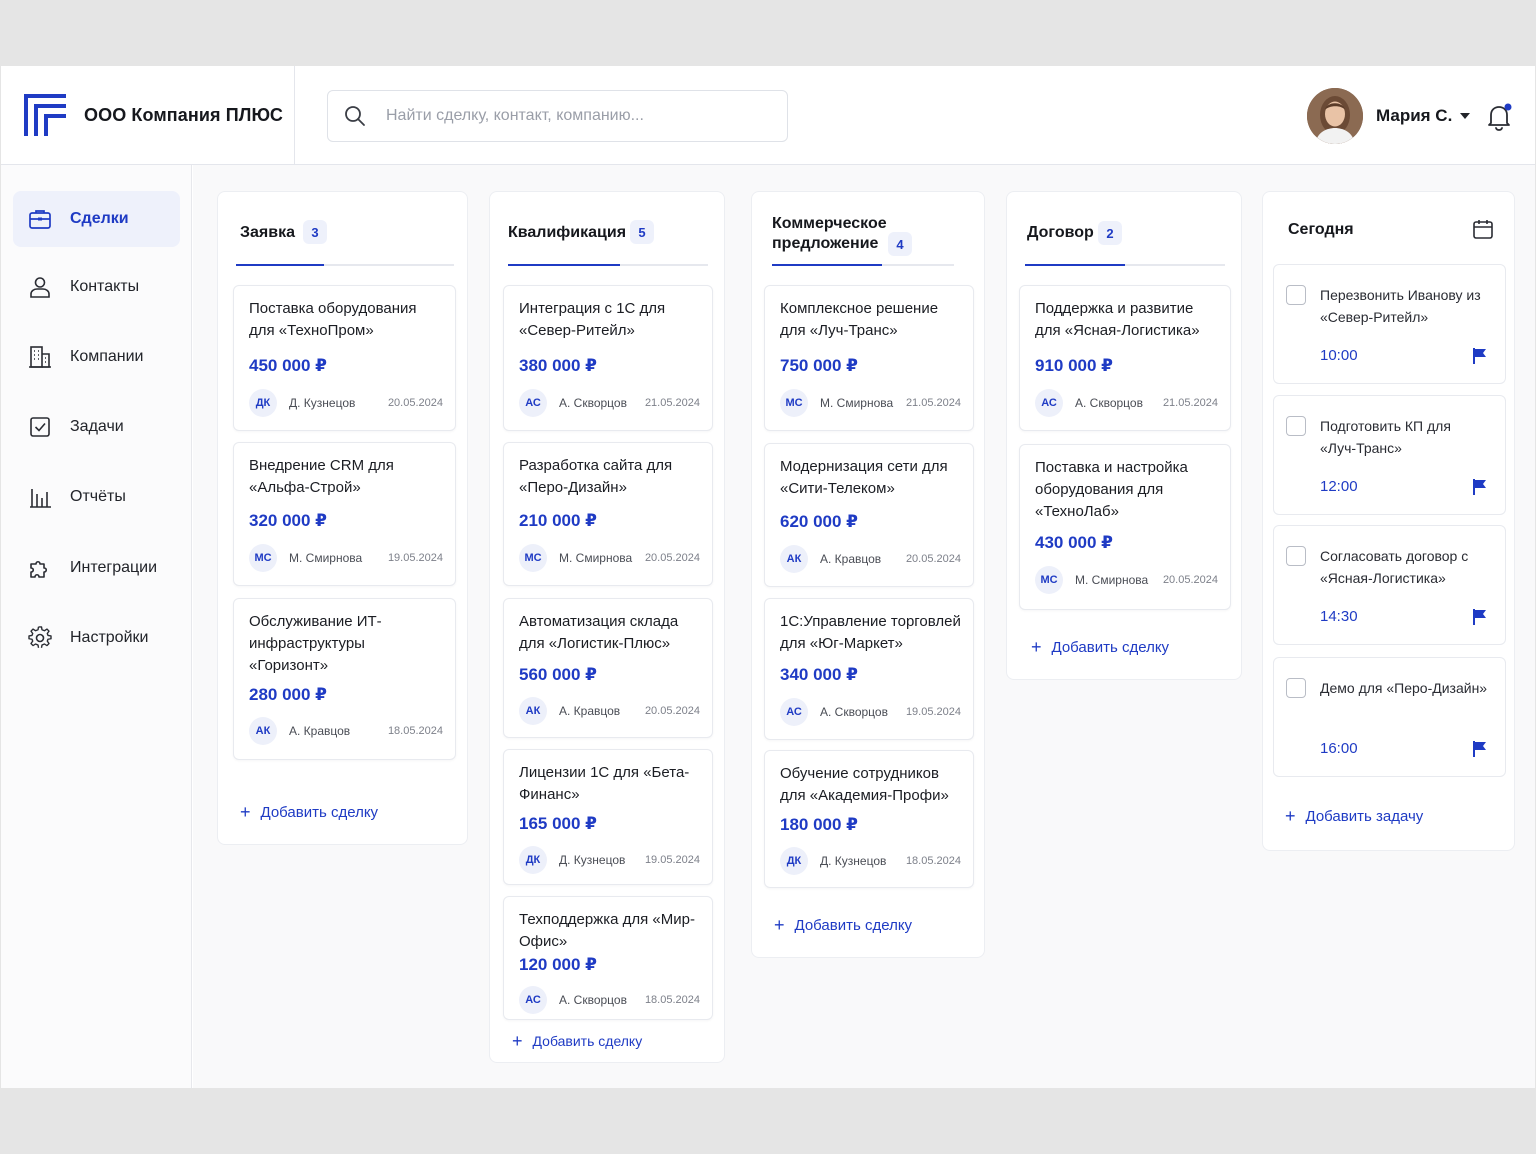 Image resolution: width=1536 pixels, height=1154 pixels. Describe the element at coordinates (1389, 717) in the screenshot. I see `task-item: Демо для «Перо-Дизайн» 16:00` at that location.